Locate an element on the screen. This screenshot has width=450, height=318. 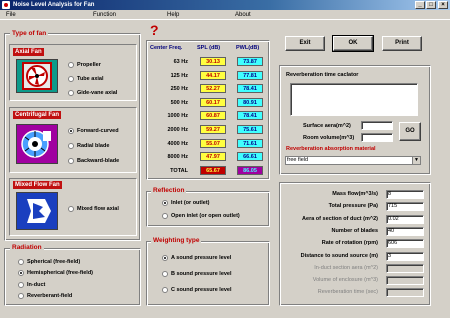
reflection-group is located at coordinates (208, 209).